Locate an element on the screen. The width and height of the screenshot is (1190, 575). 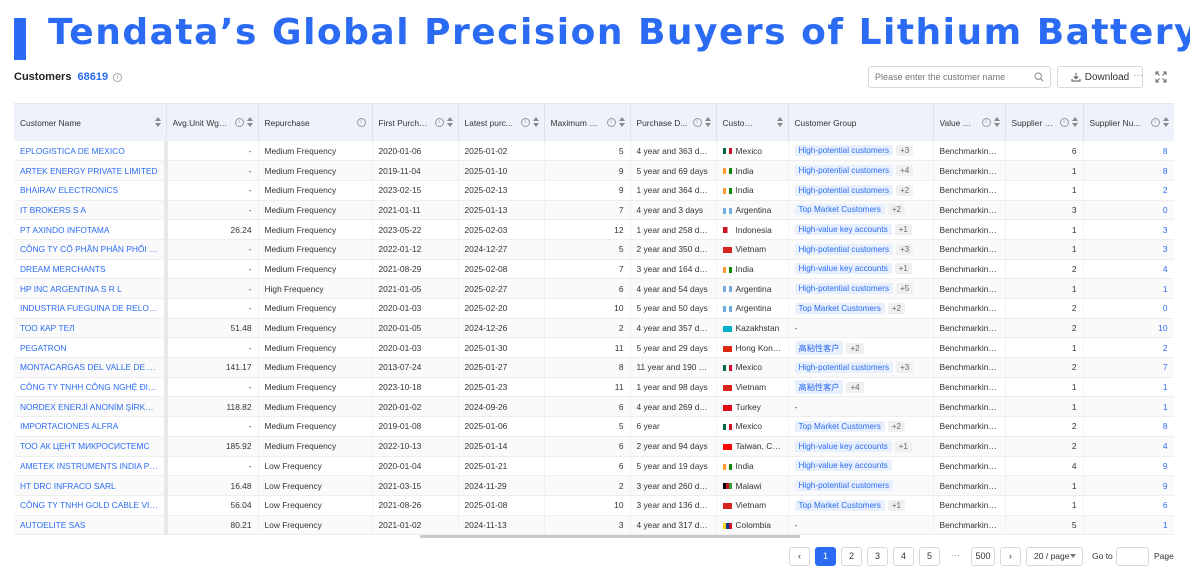
column-header: Supplier Nu... i is located at coordinates (1128, 122).